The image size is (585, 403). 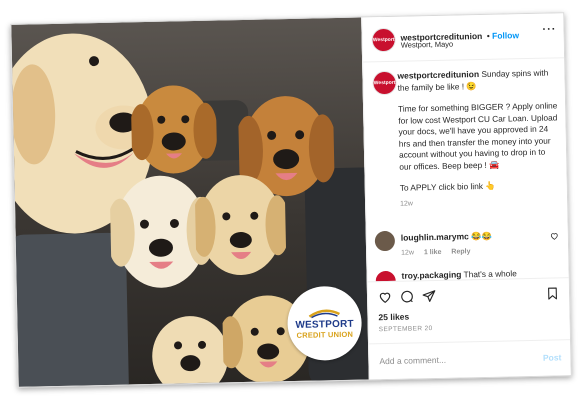 I want to click on likes-count: 25 likes, so click(x=393, y=317).